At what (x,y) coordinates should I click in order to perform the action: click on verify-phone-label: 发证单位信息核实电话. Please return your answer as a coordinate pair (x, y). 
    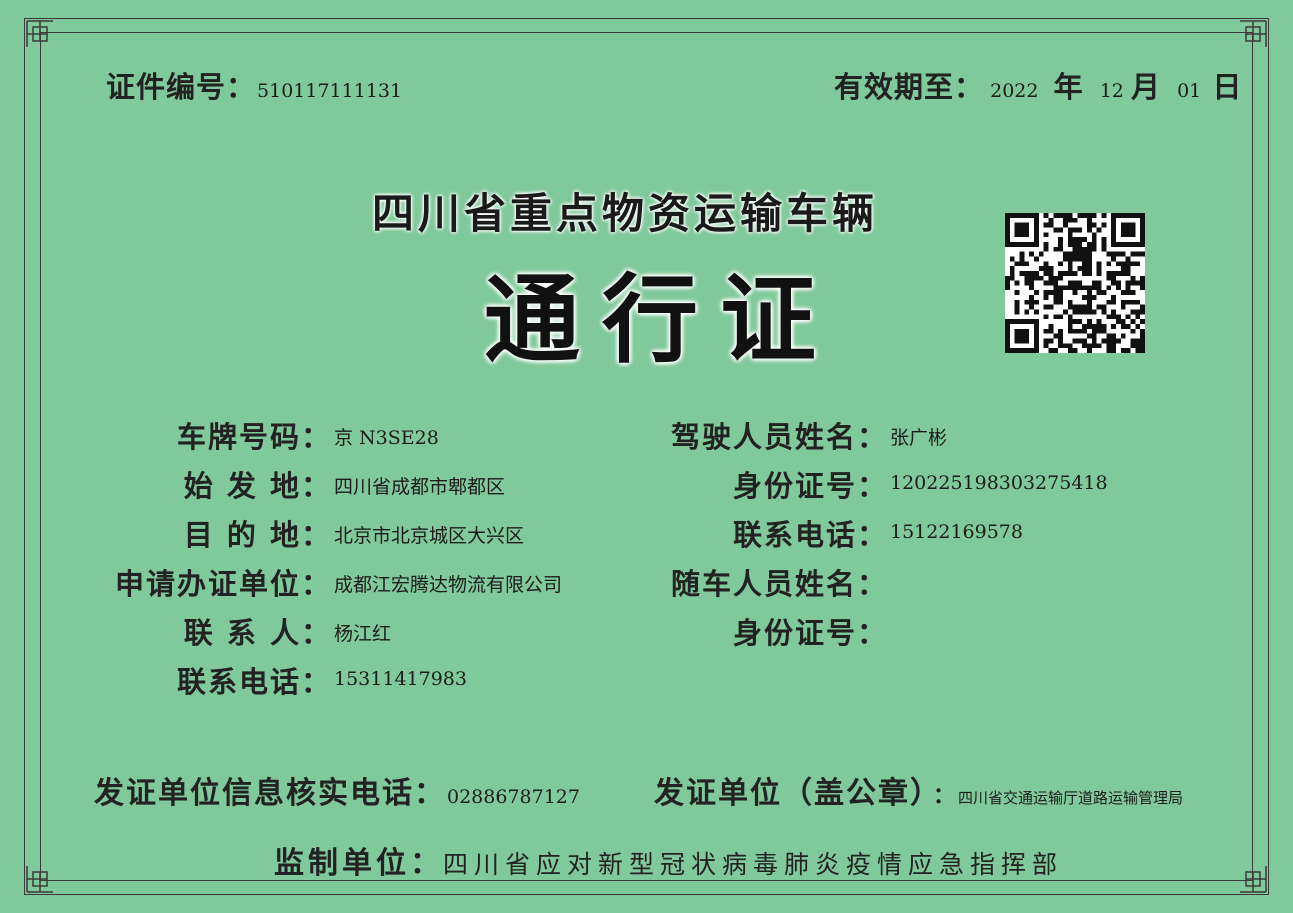
    Looking at the image, I should click on (254, 793).